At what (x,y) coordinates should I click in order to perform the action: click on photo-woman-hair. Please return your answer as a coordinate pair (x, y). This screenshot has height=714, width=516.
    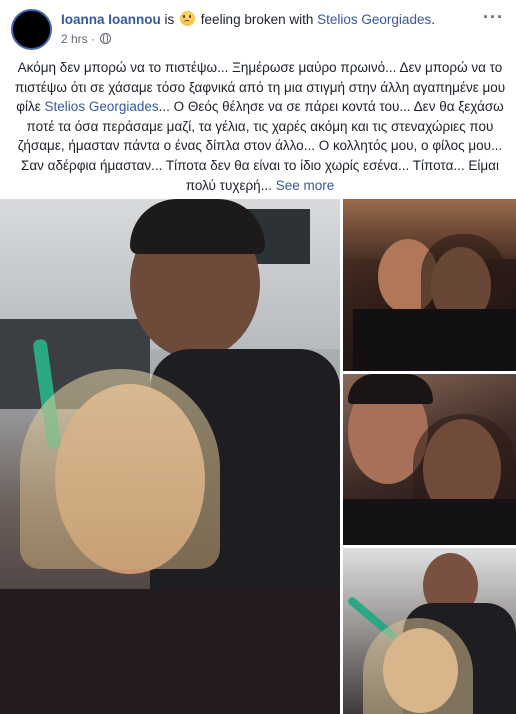
    Looking at the image, I should click on (120, 469).